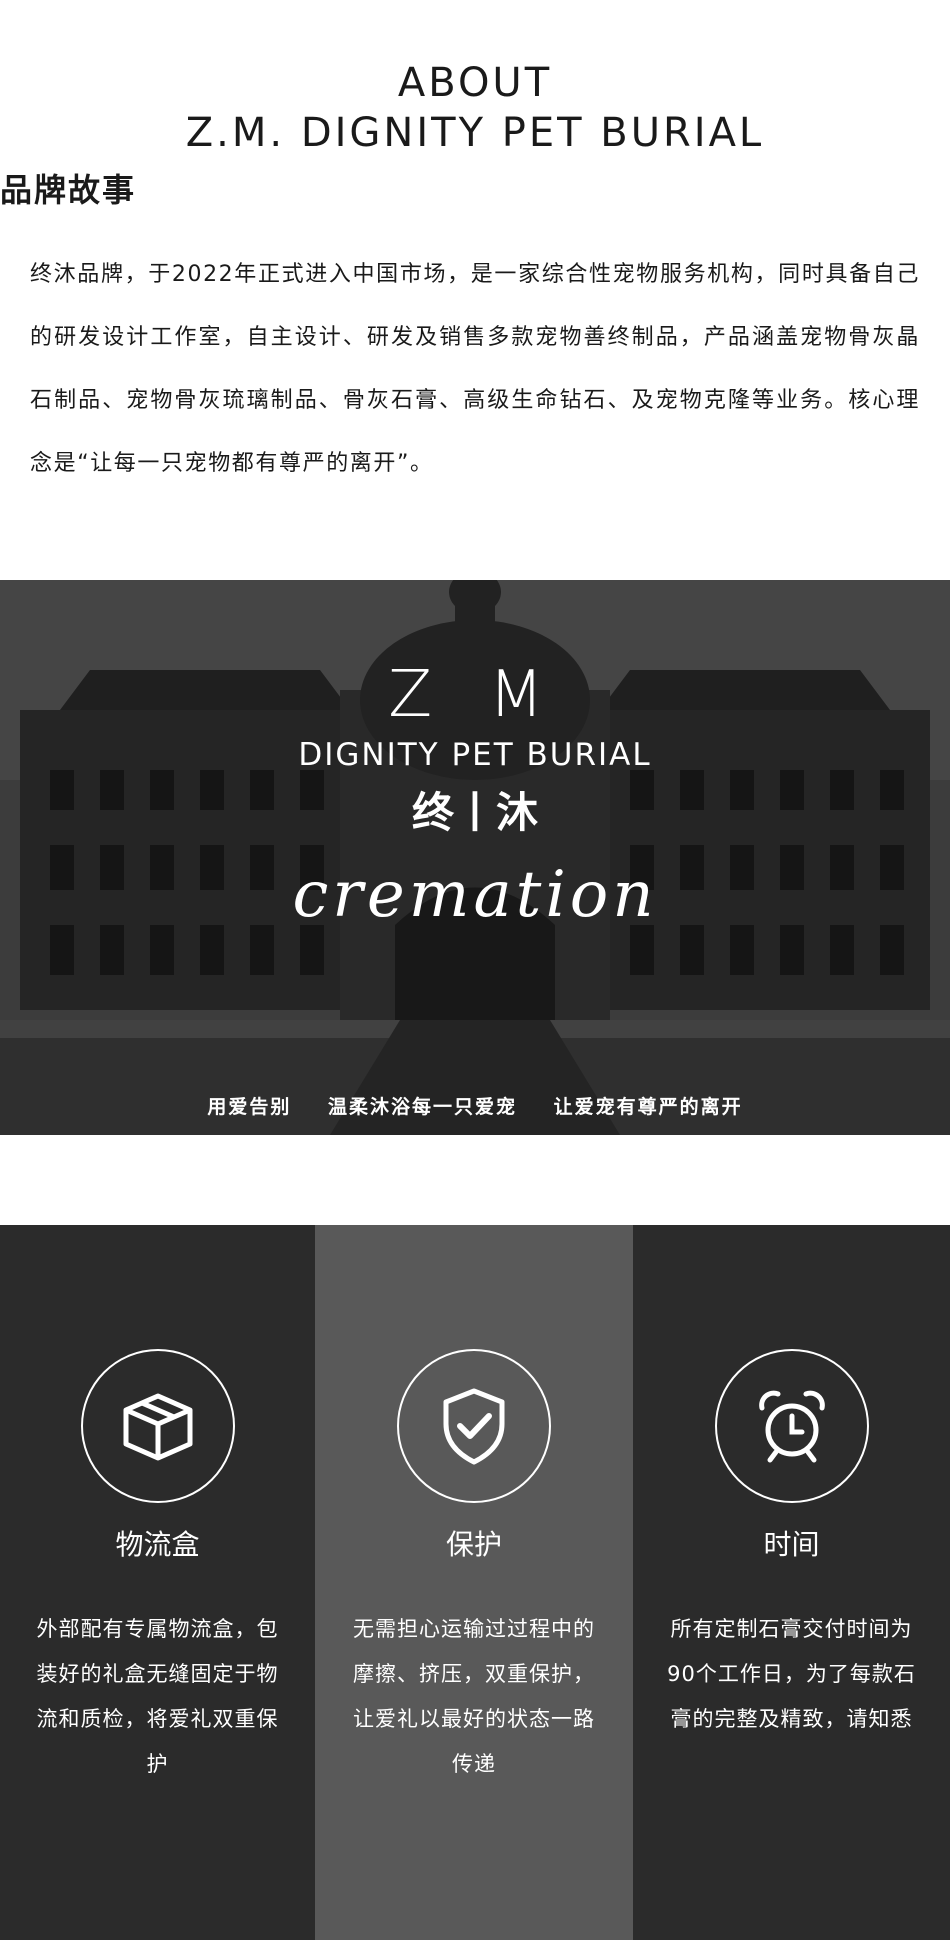 This screenshot has height=1940, width=950. What do you see at coordinates (249, 1107) in the screenshot?
I see `slogan-part-1: 用爱告别` at bounding box center [249, 1107].